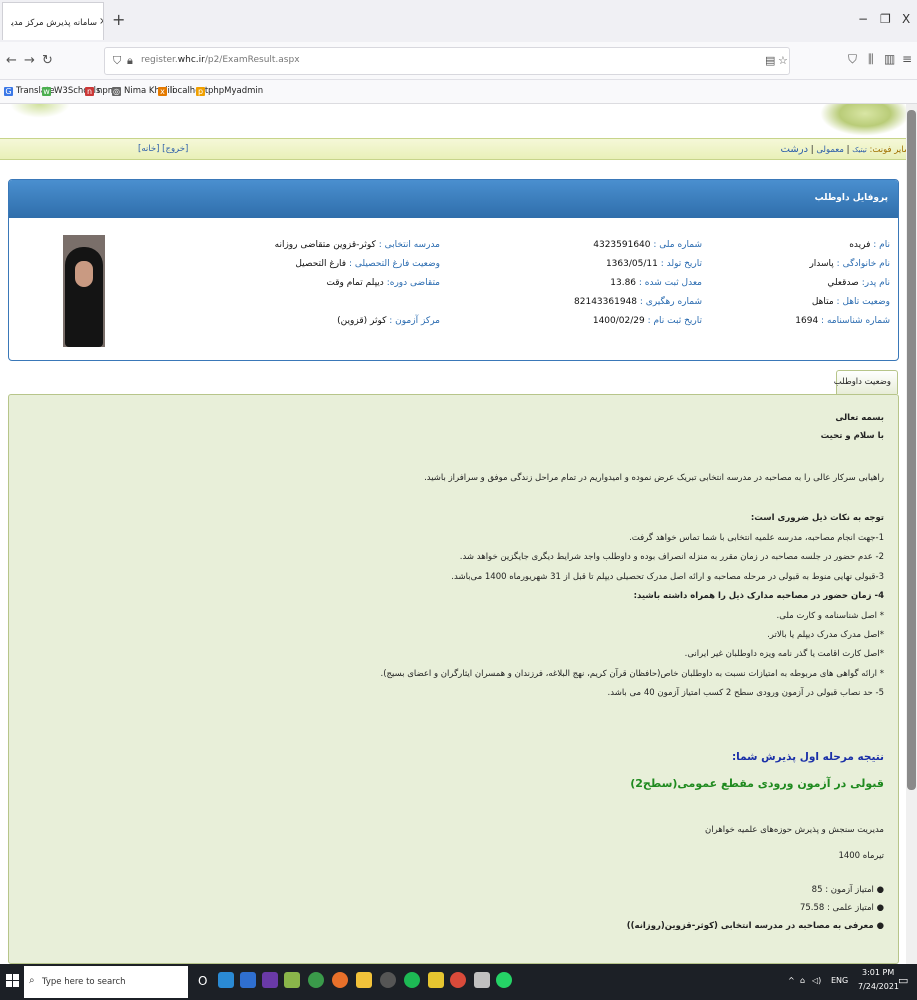 This screenshot has height=1000, width=917. I want to click on notepad-icon, so click(292, 980).